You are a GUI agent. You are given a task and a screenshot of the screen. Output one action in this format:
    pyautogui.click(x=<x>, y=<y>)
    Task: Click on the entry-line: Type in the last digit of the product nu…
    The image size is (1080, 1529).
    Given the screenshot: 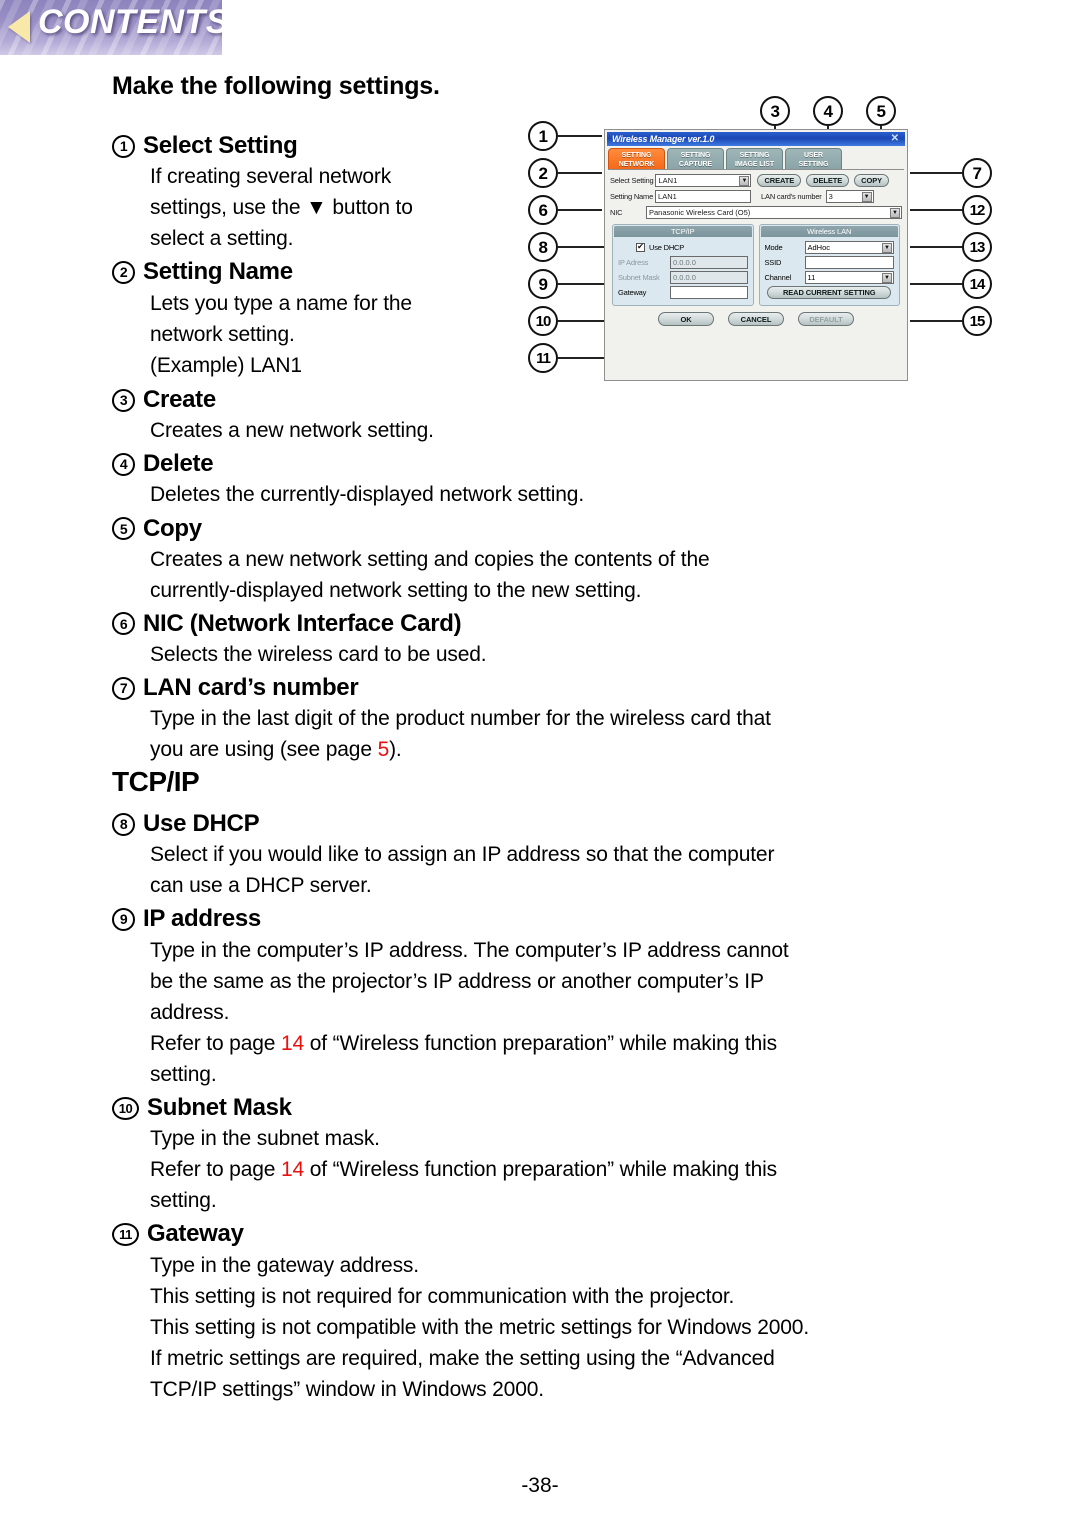 What is the action you would take?
    pyautogui.click(x=460, y=719)
    